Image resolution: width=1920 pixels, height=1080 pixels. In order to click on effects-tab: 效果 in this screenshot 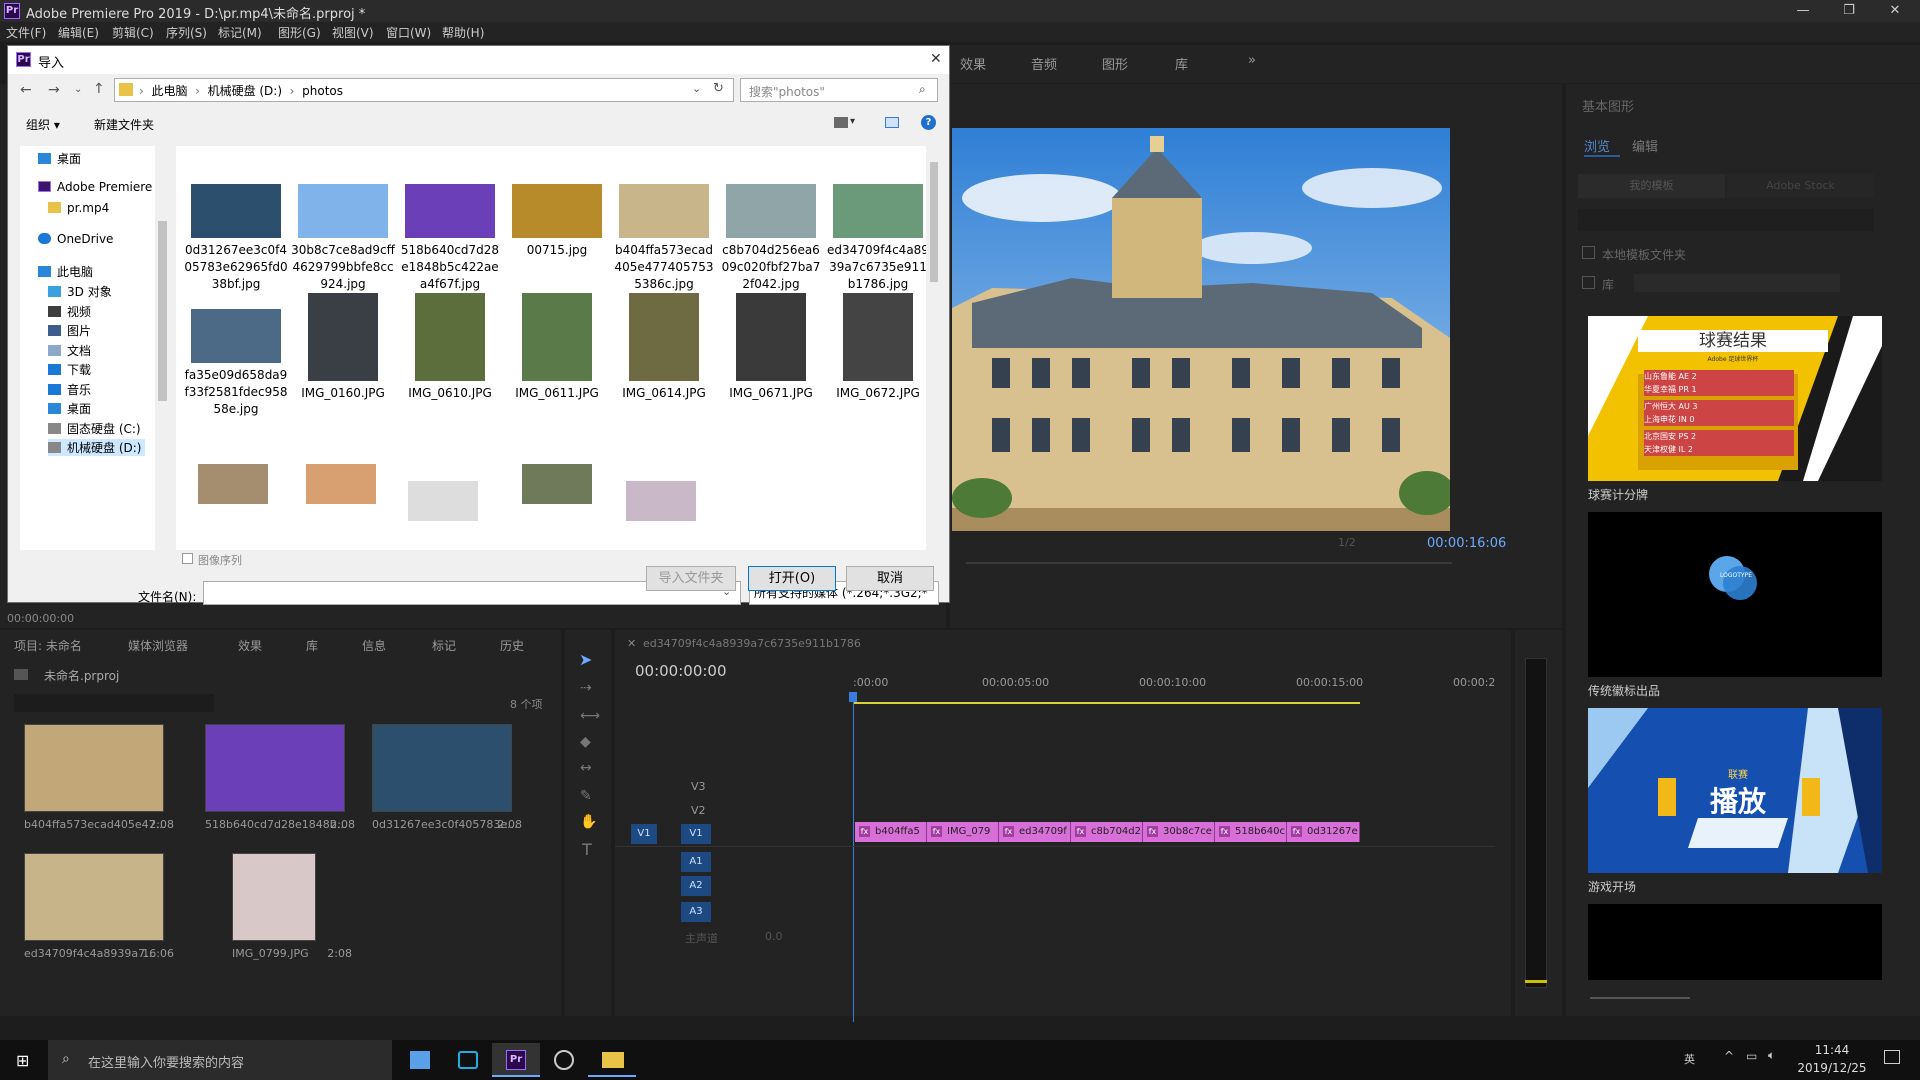, I will do `click(250, 645)`.